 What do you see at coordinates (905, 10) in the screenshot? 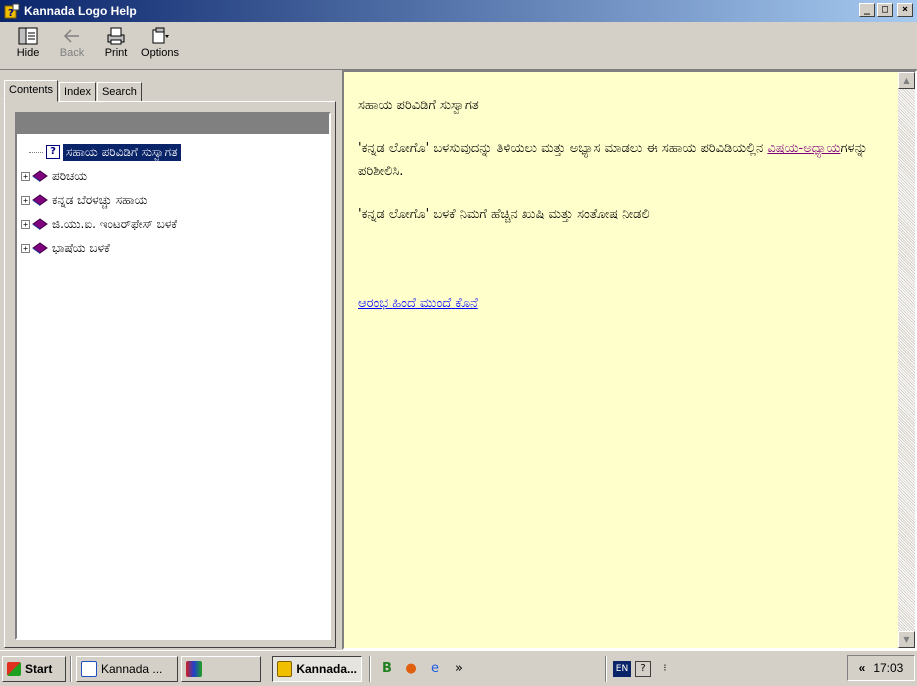
I see `close-button: ×` at bounding box center [905, 10].